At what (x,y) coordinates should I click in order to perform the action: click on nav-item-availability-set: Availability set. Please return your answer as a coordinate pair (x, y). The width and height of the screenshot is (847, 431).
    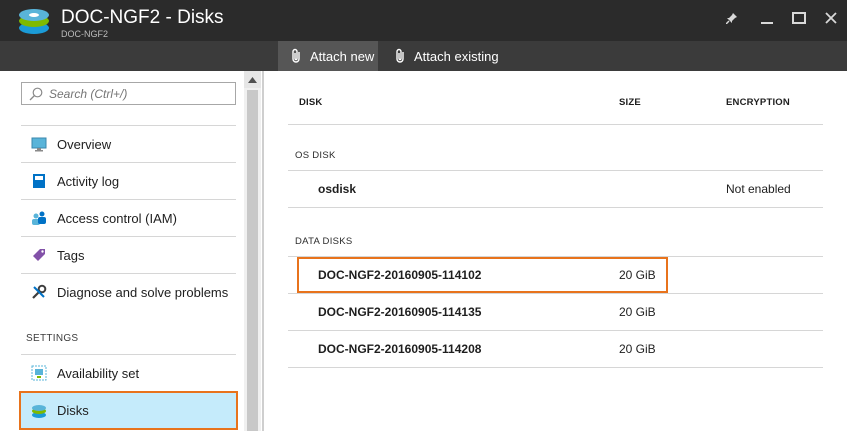
    Looking at the image, I should click on (128, 373).